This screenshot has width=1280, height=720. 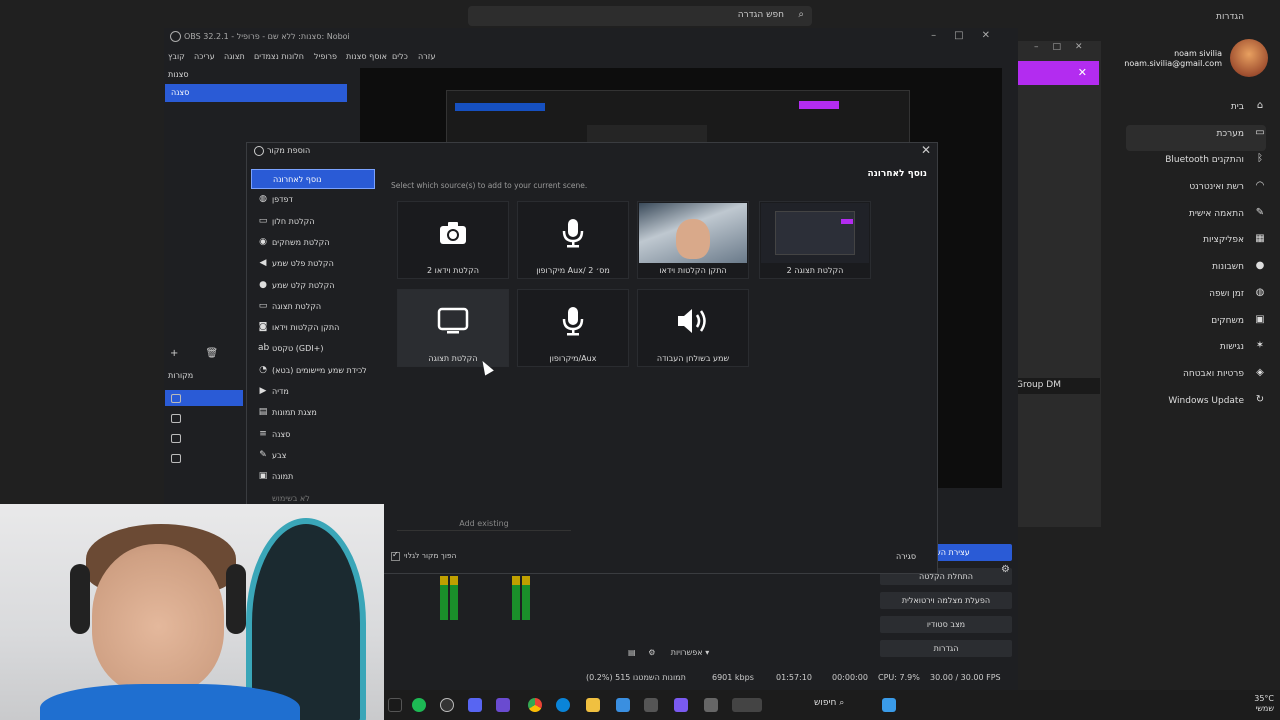 What do you see at coordinates (453, 240) in the screenshot?
I see `source-card: הקלטת וידאו 2` at bounding box center [453, 240].